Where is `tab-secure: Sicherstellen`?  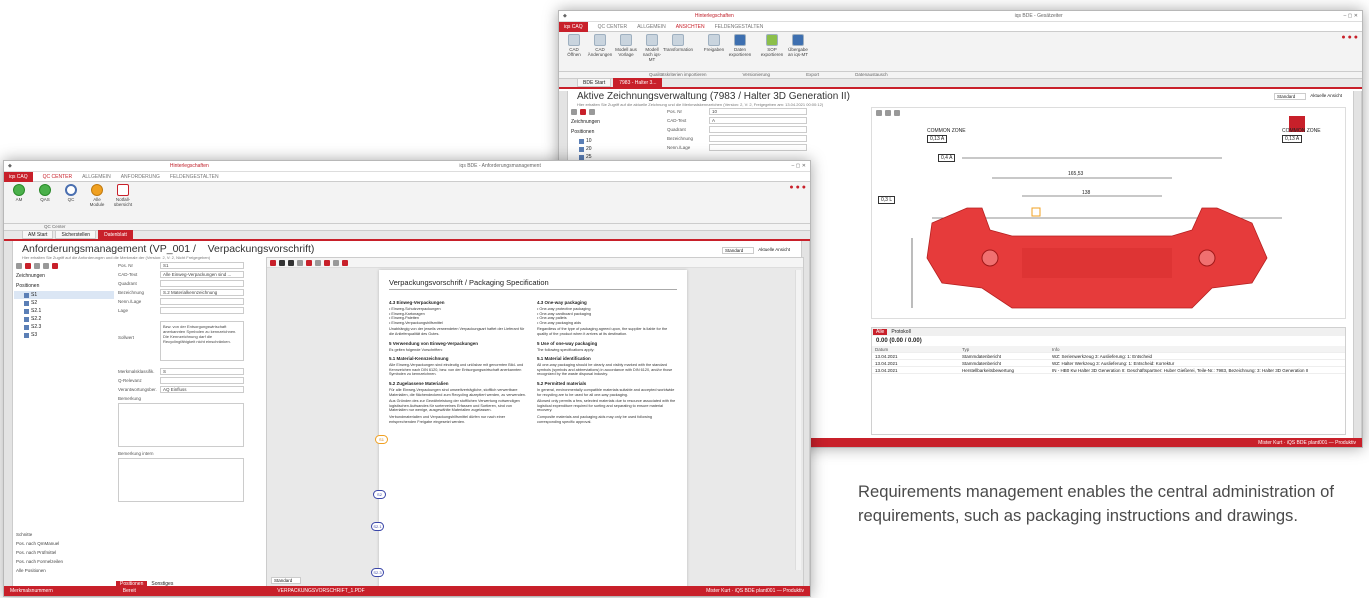 tab-secure: Sicherstellen is located at coordinates (76, 234).